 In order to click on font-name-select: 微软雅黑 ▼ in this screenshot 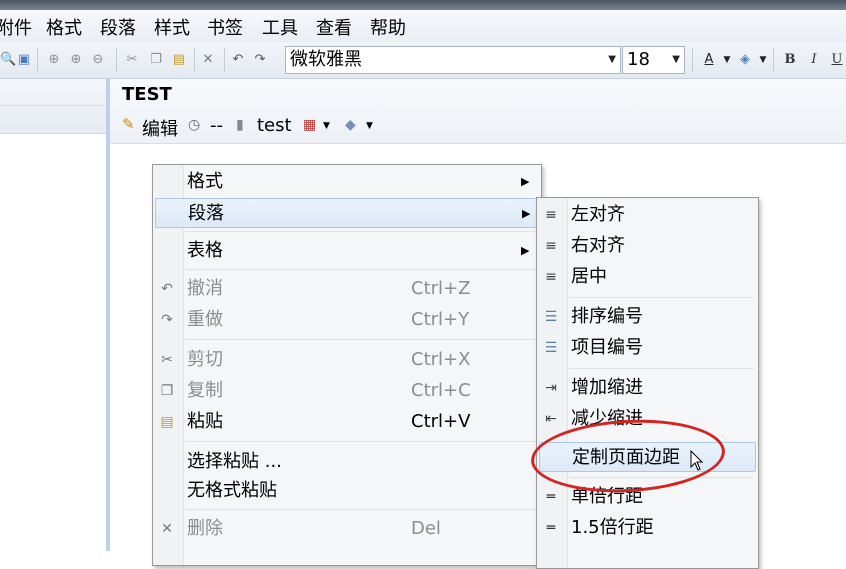, I will do `click(453, 60)`.